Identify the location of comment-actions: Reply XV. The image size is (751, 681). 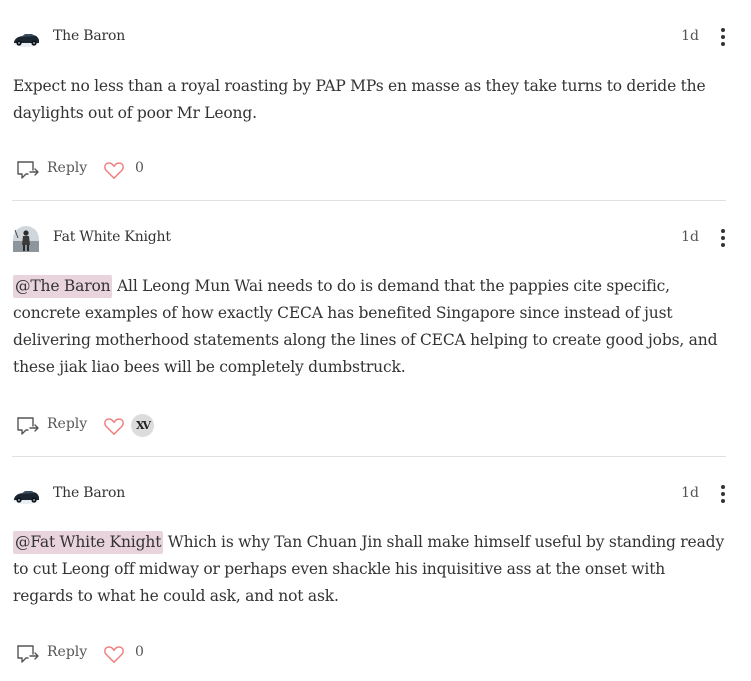
(363, 426).